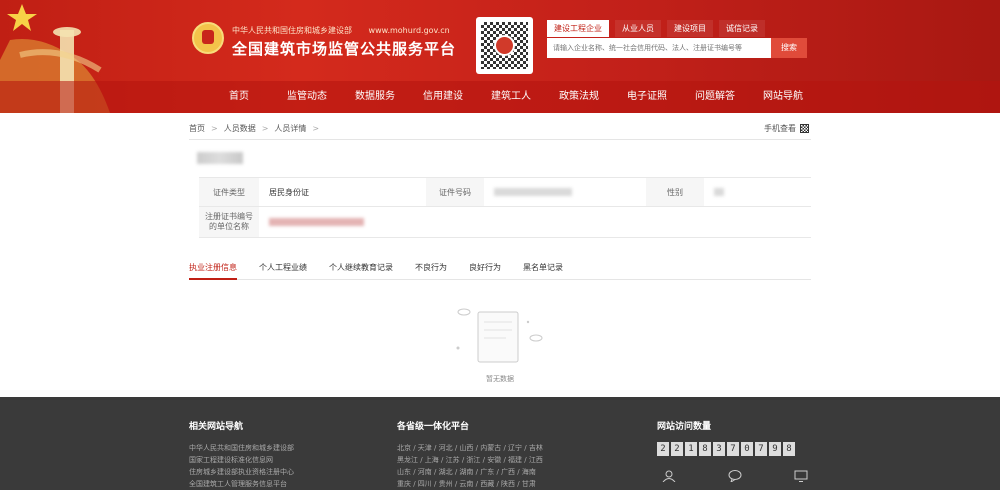  Describe the element at coordinates (283, 270) in the screenshot. I see `tab-projects: 个人工程业绩` at that location.